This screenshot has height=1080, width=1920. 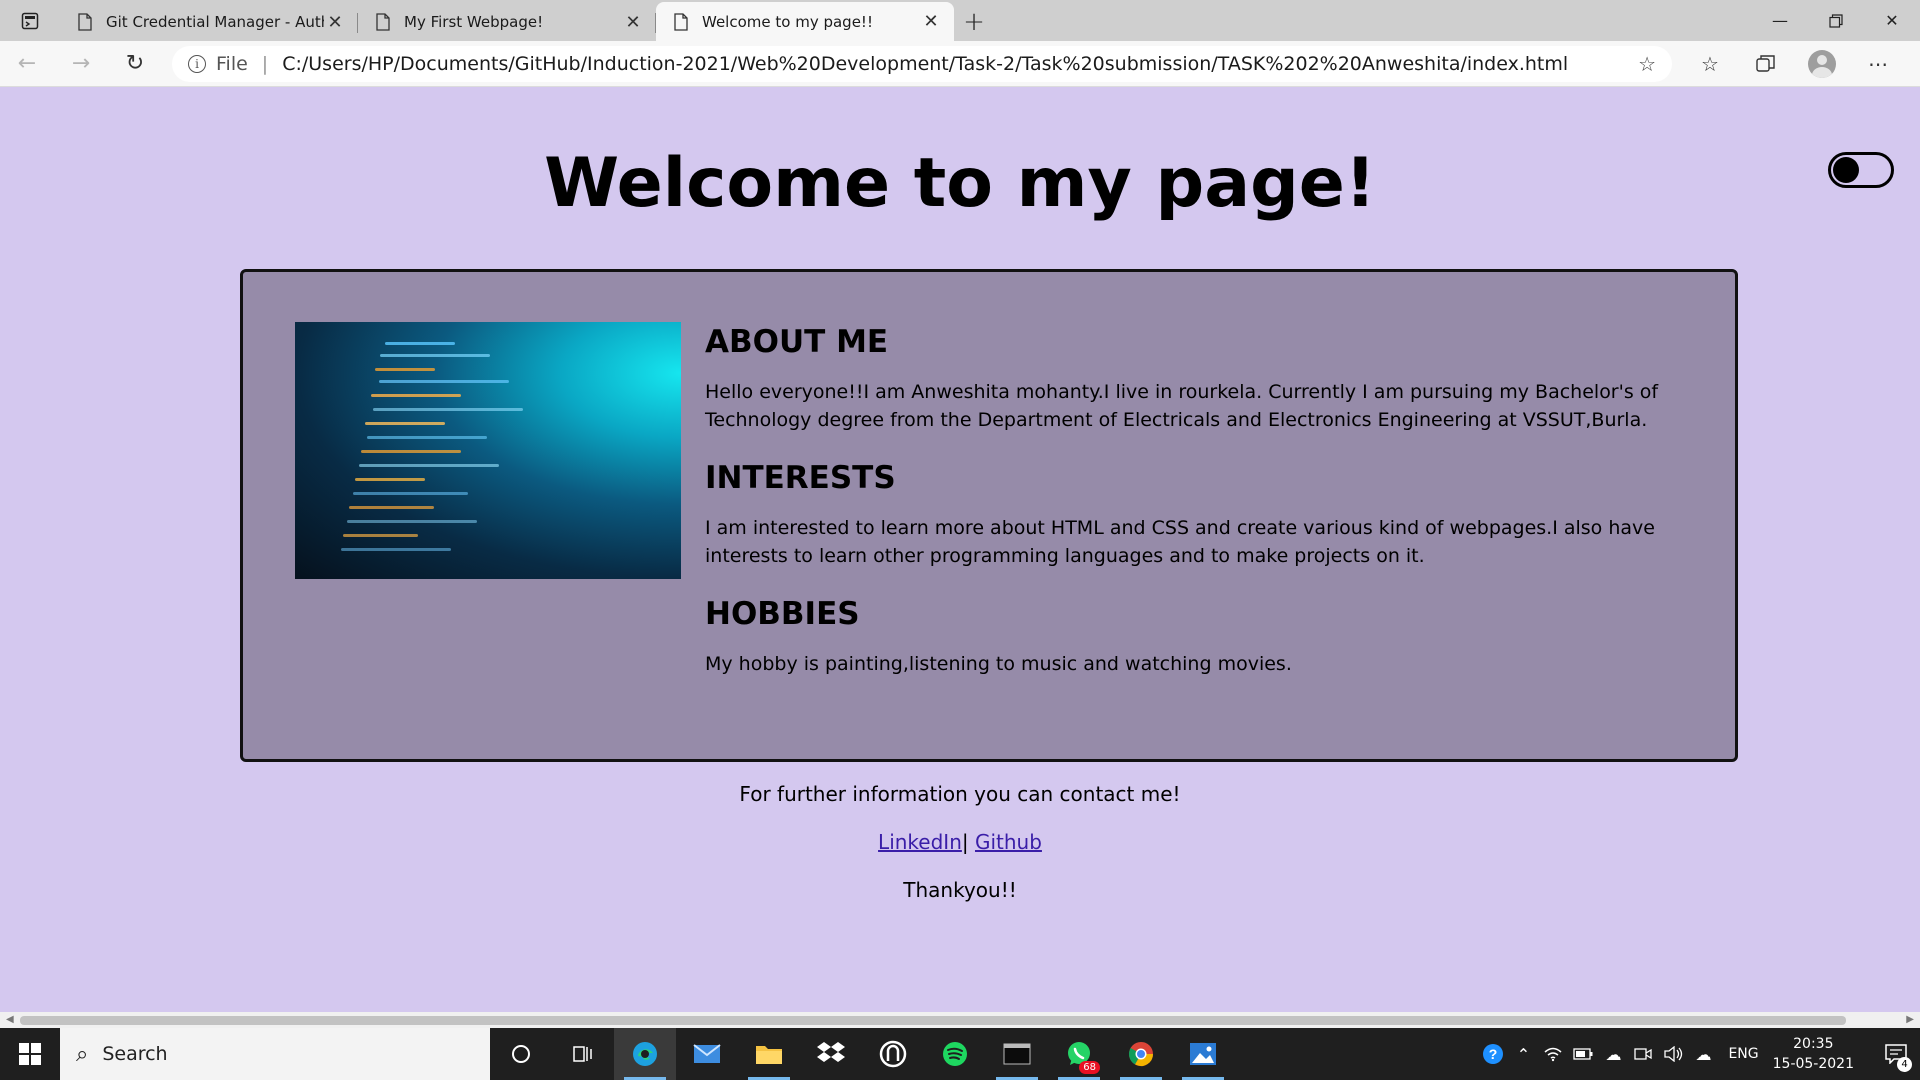 I want to click on help-icon: ?, so click(x=1493, y=1054).